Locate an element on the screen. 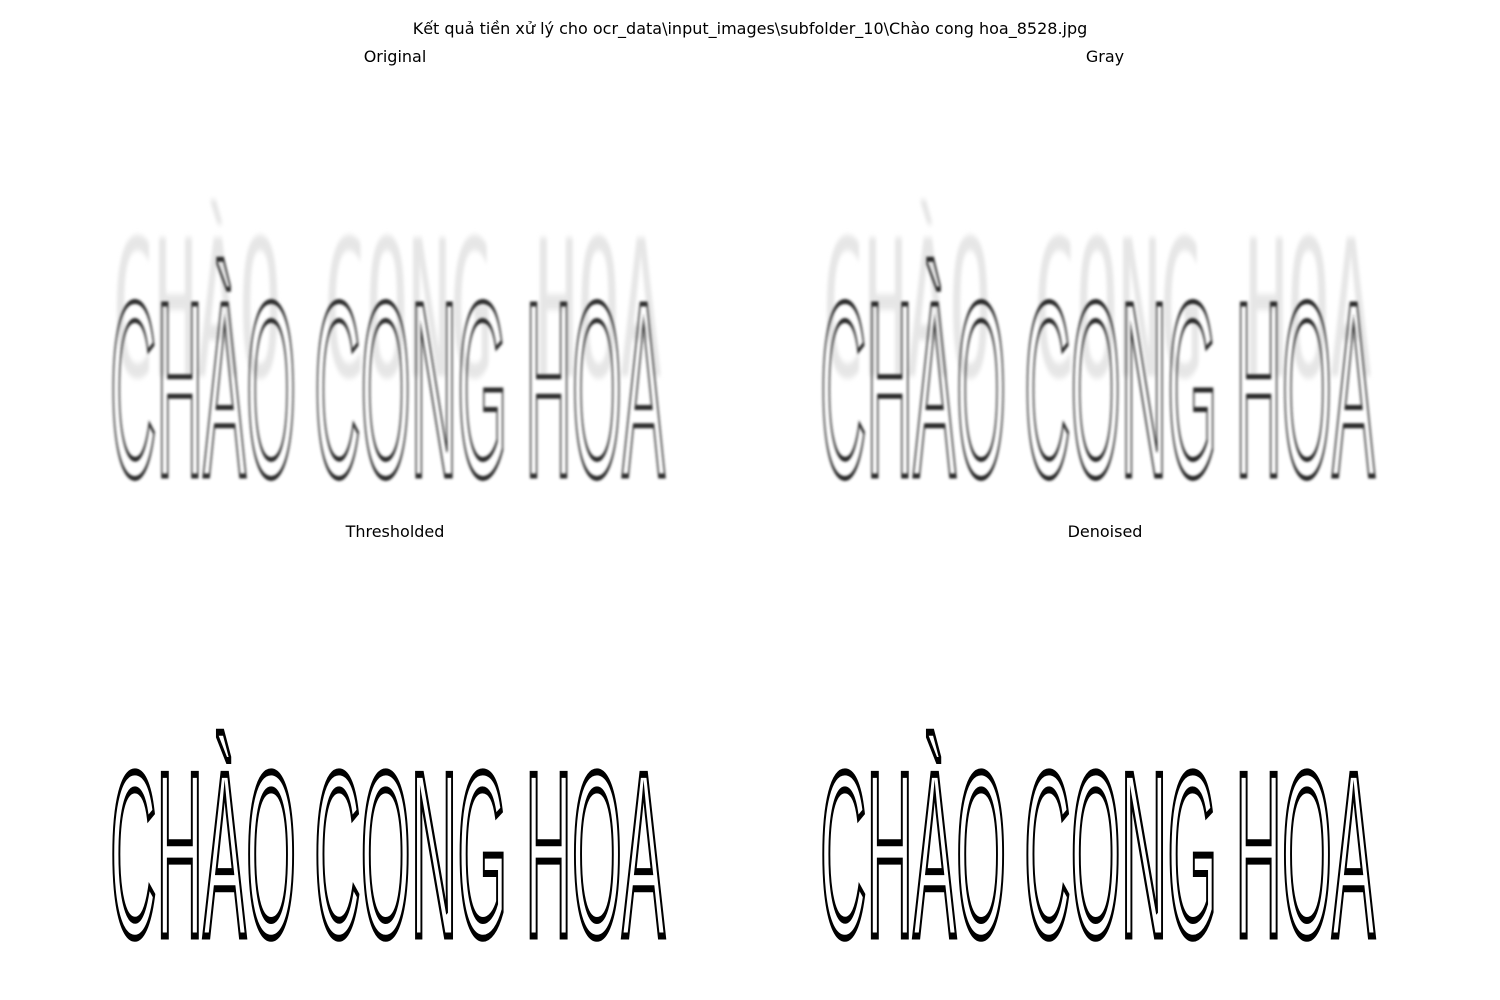 The width and height of the screenshot is (1500, 1000). image-denoised: CHÀO CONG HOA is located at coordinates (1097, 811).